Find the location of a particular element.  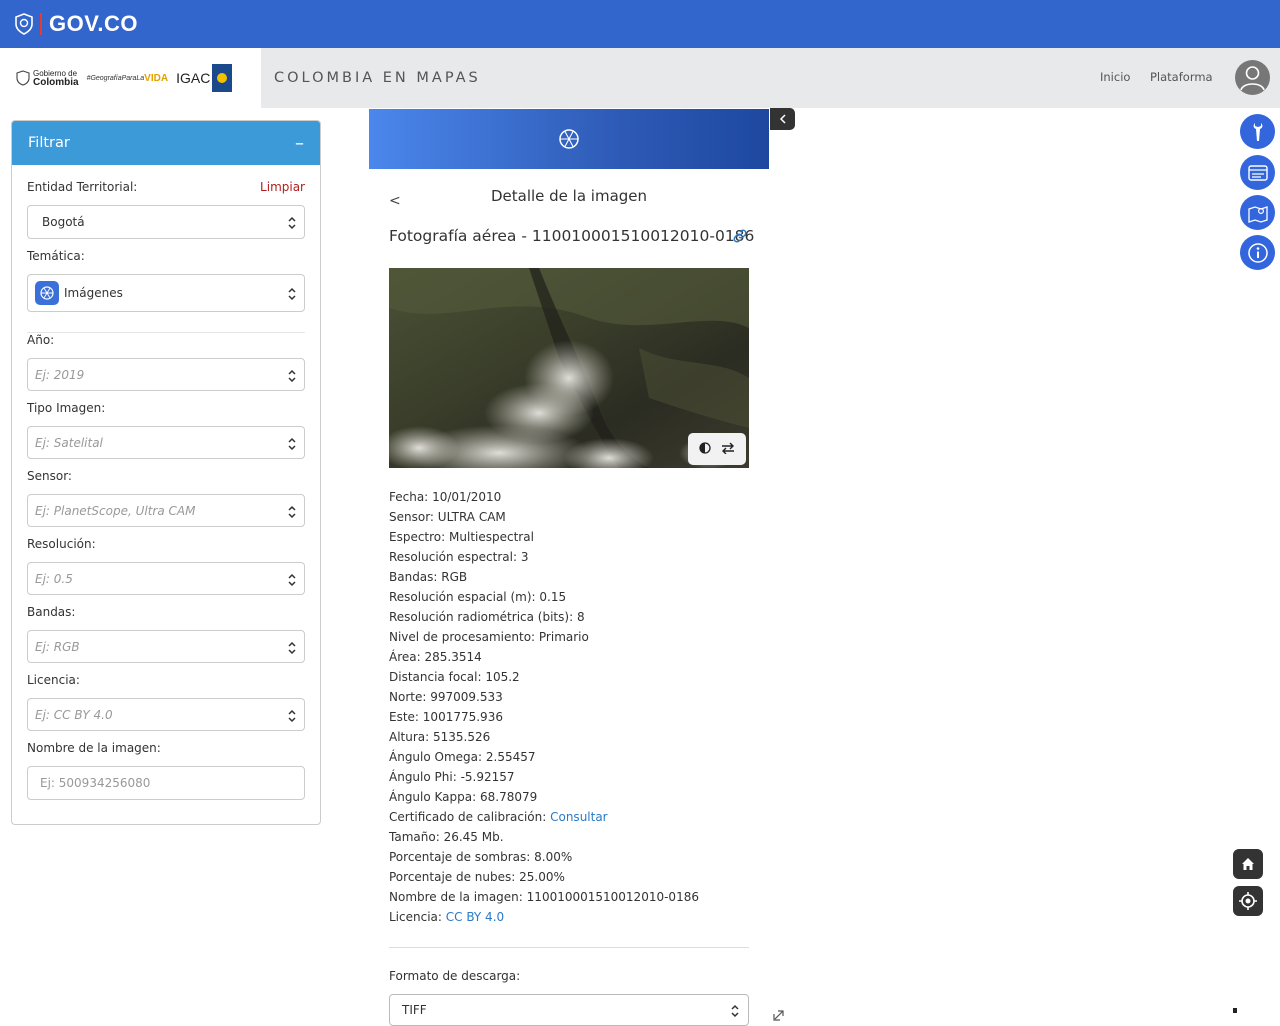

layers-button is located at coordinates (1257, 172).